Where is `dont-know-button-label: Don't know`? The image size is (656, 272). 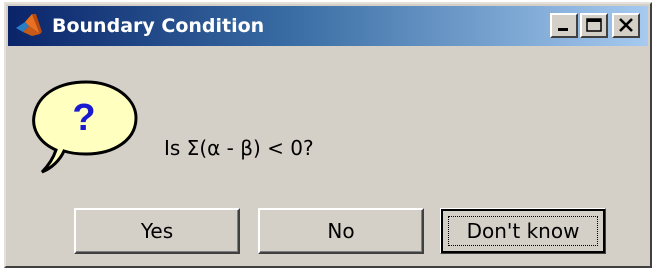
dont-know-button-label: Don't know is located at coordinates (523, 231).